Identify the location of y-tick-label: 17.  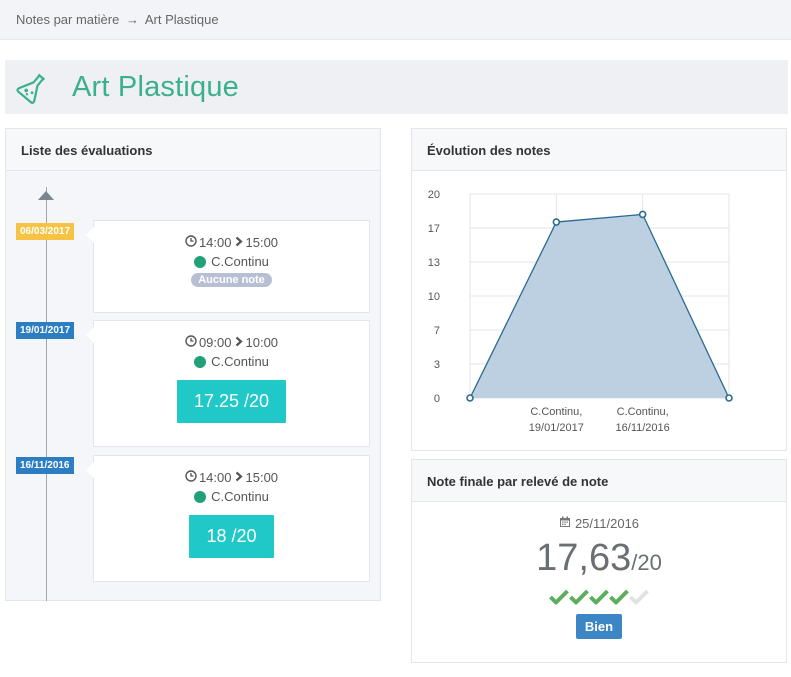
(434, 229).